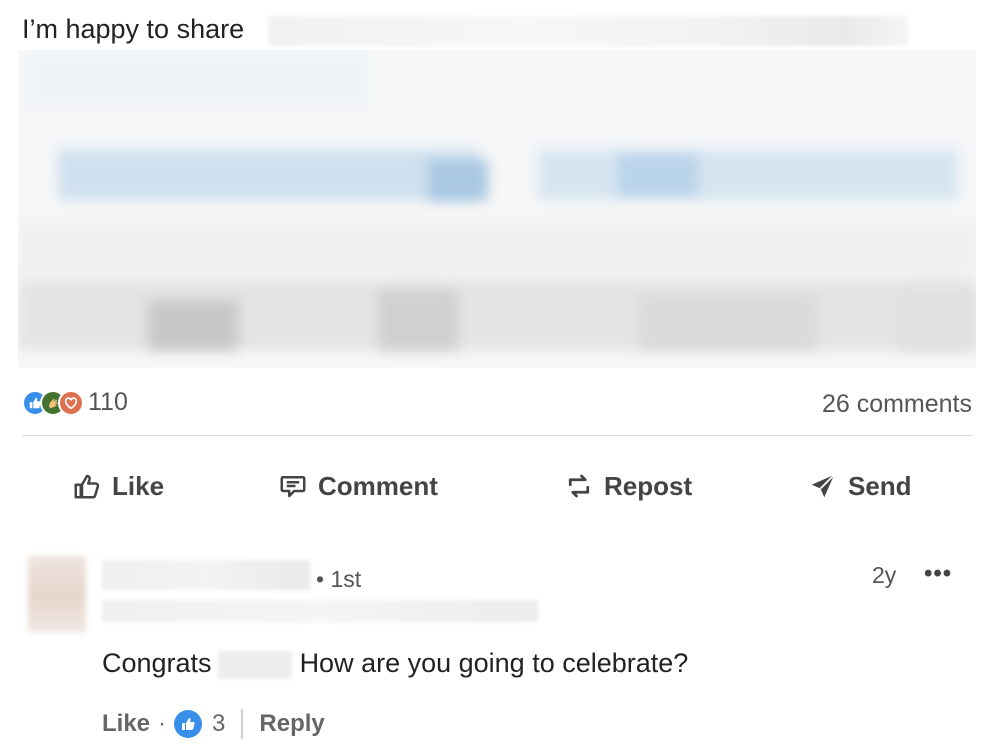  I want to click on comment-actions: Like · 3 Reply, so click(213, 724).